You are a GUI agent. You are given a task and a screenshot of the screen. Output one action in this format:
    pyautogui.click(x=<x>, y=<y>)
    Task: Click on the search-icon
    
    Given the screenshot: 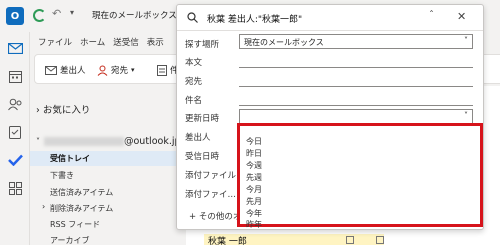 What is the action you would take?
    pyautogui.click(x=192, y=17)
    